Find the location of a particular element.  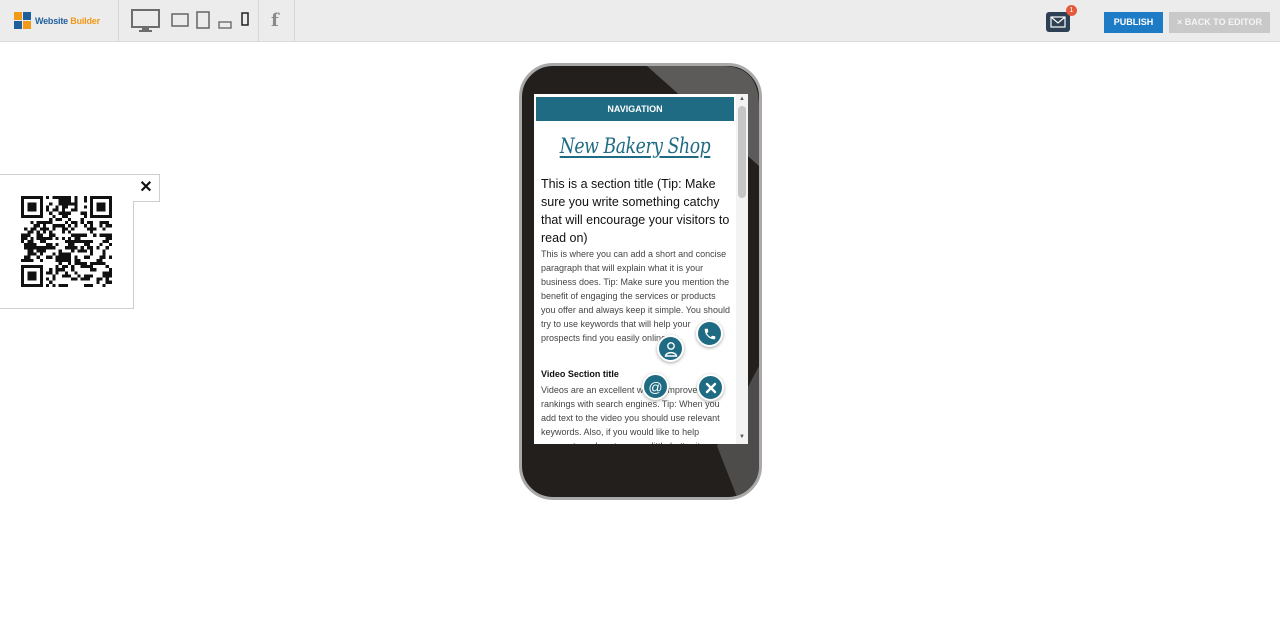

contact-person-icon is located at coordinates (670, 349).